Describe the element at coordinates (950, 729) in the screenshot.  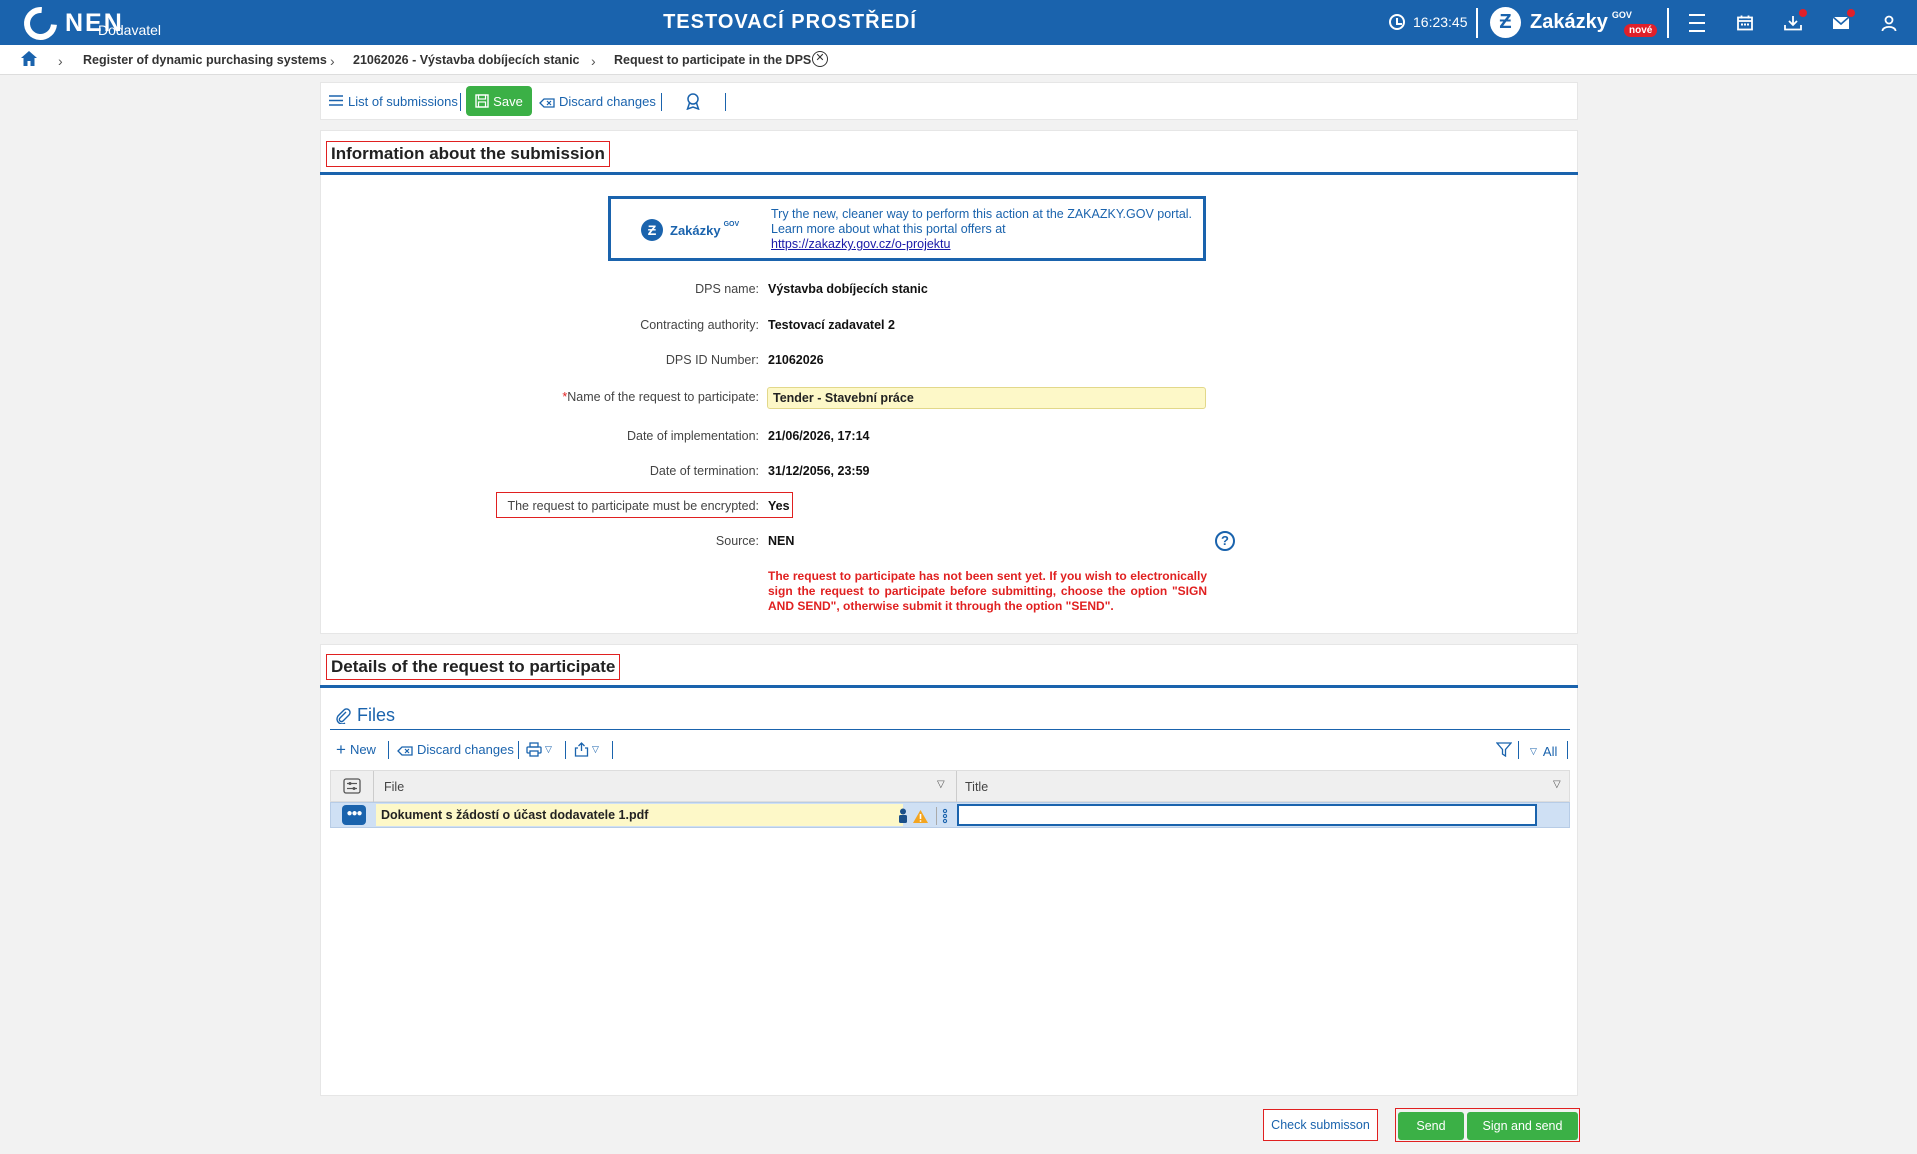
I see `files-divider` at that location.